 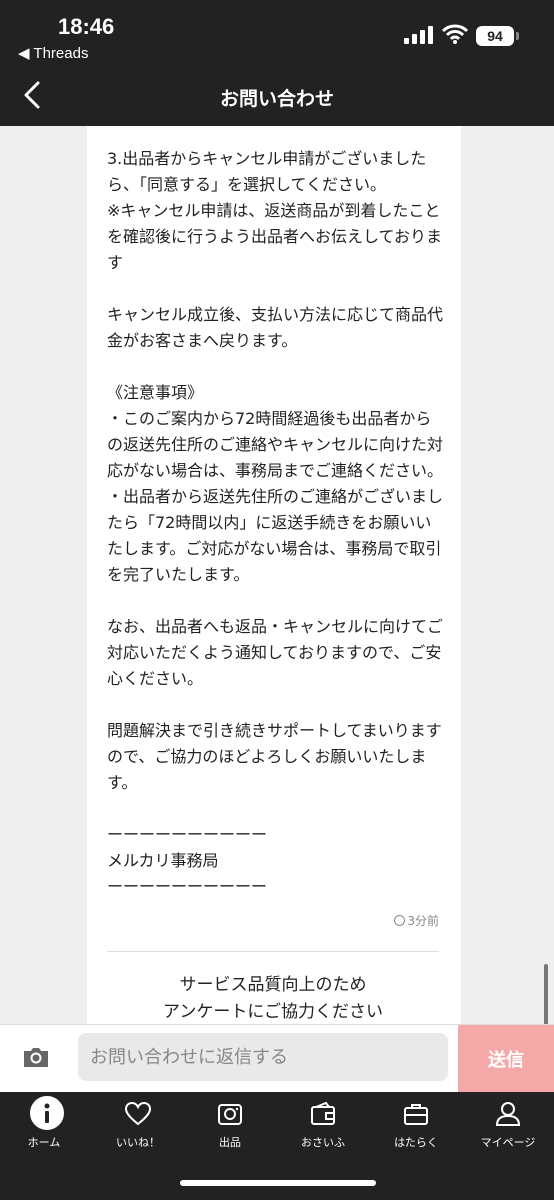 I want to click on send-button: 送信, so click(x=506, y=1059).